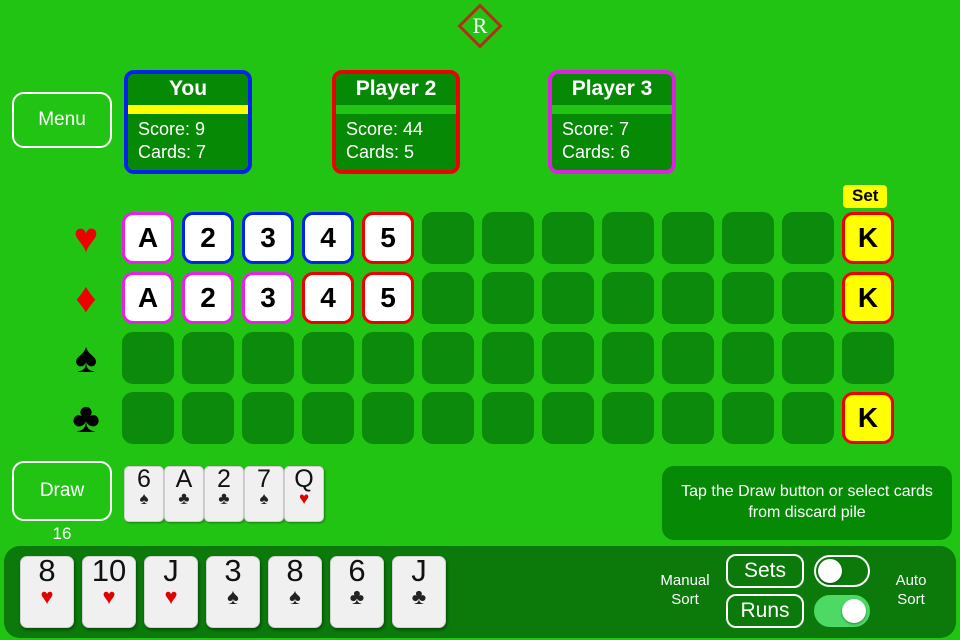 The height and width of the screenshot is (640, 960). I want to click on player-name: Player 2, so click(396, 89).